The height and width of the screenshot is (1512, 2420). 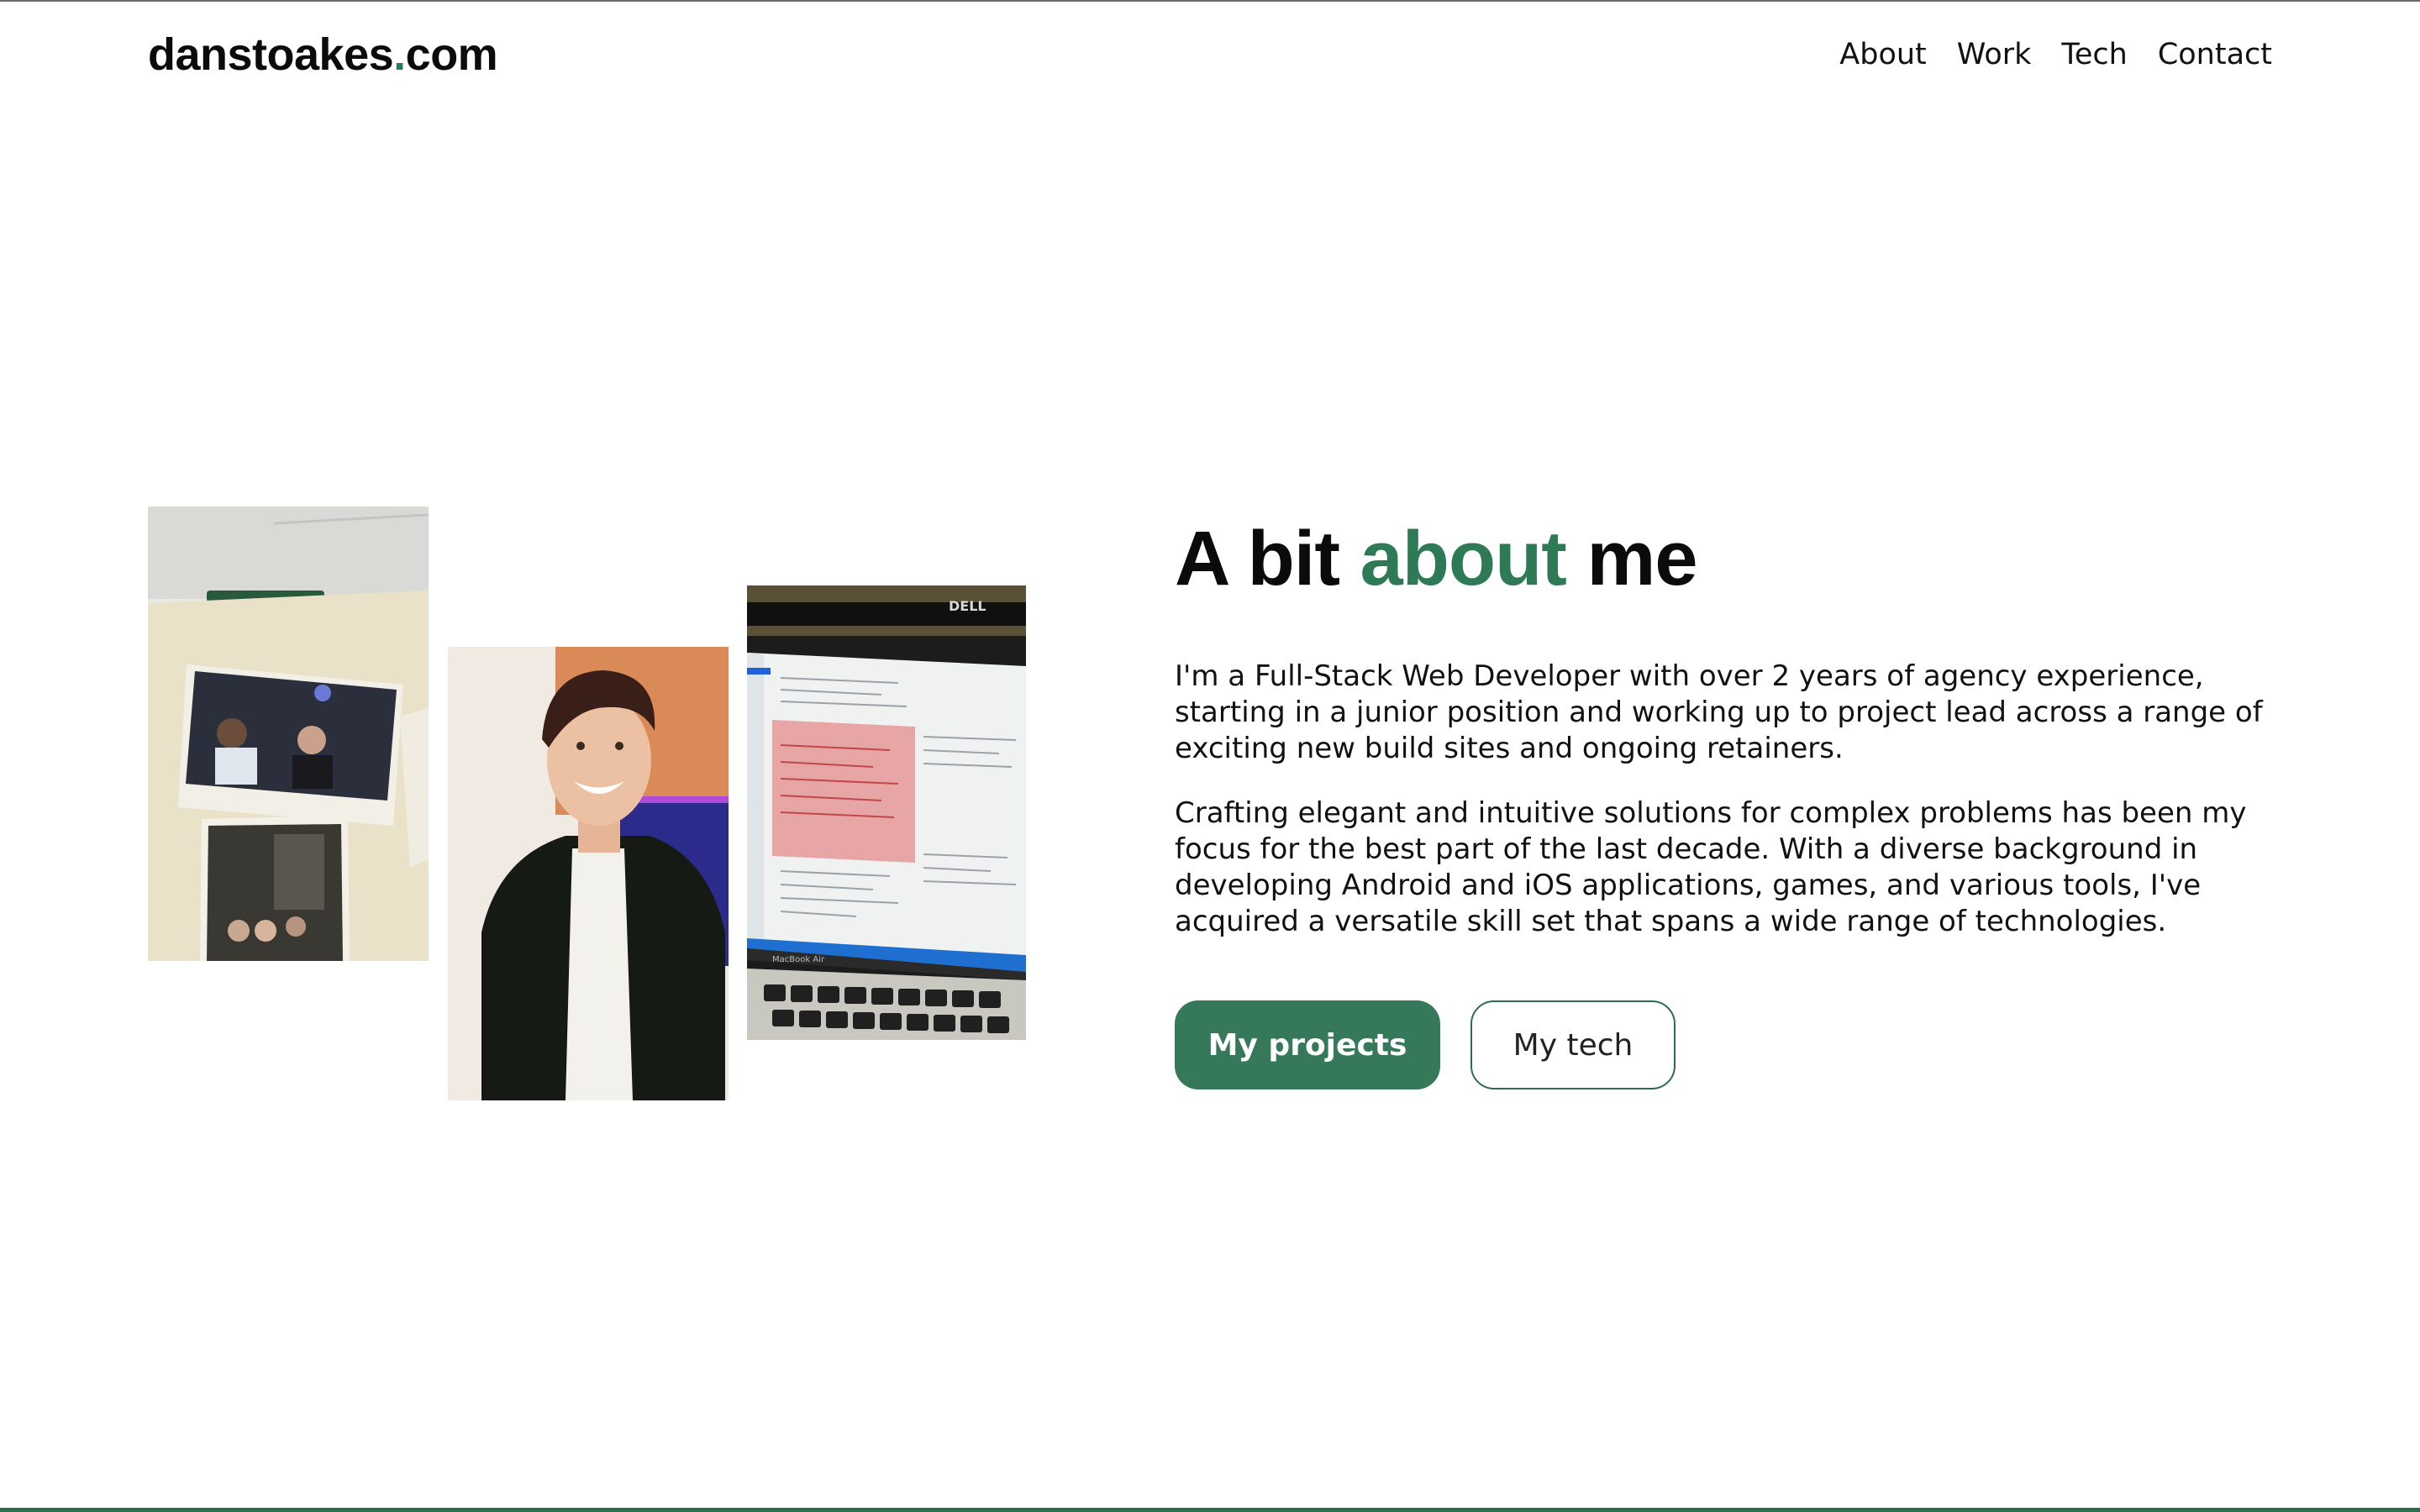 I want to click on macbook-label-text: MacBook Air, so click(x=798, y=959).